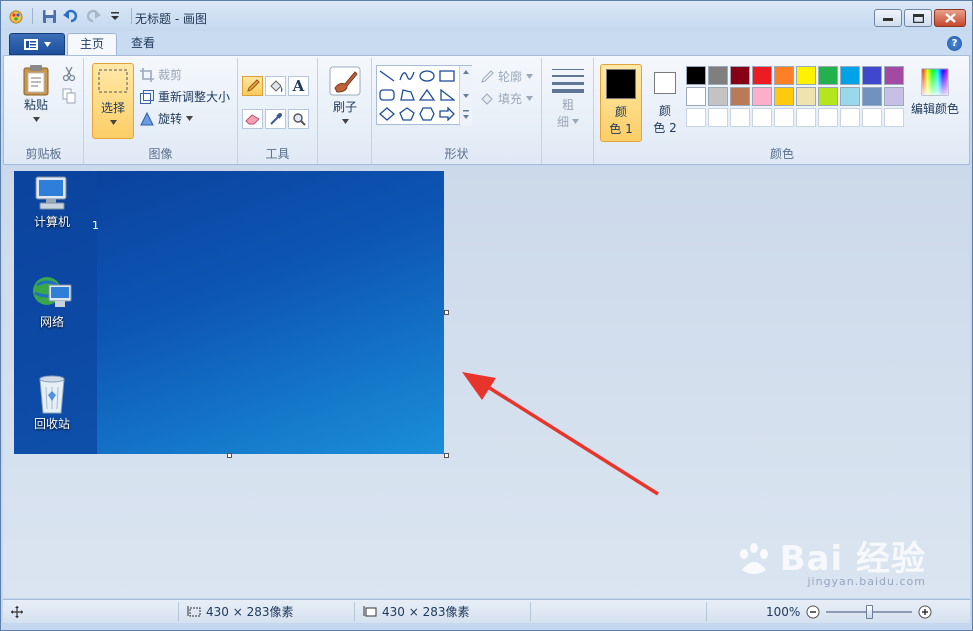 The image size is (973, 631). What do you see at coordinates (252, 119) in the screenshot?
I see `eraser-tool` at bounding box center [252, 119].